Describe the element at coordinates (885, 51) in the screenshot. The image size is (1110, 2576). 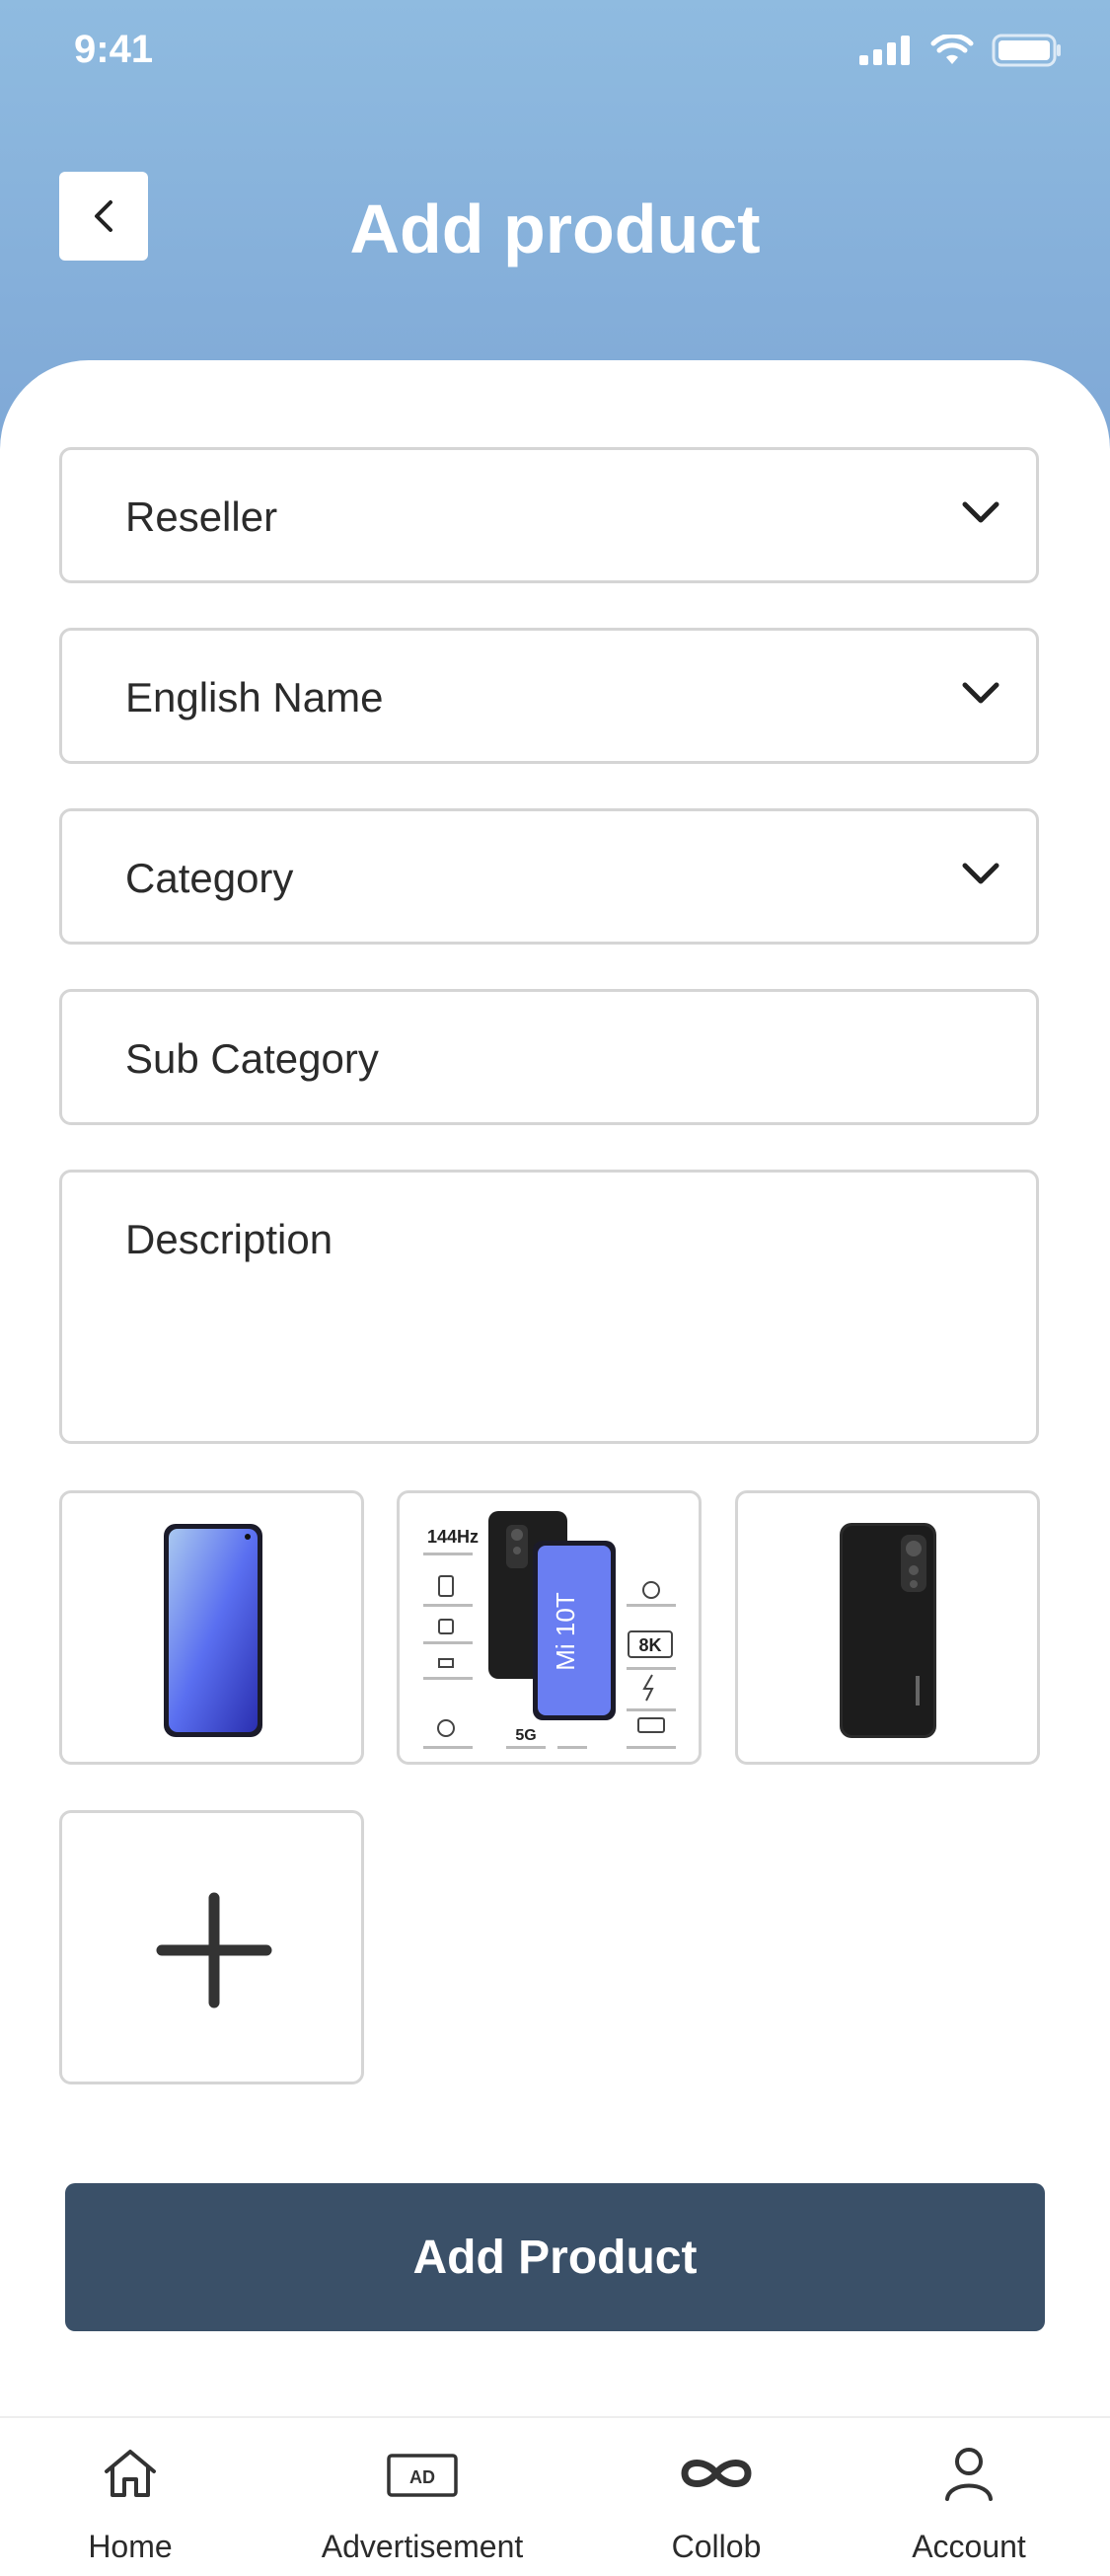
I see `signal-icon` at that location.